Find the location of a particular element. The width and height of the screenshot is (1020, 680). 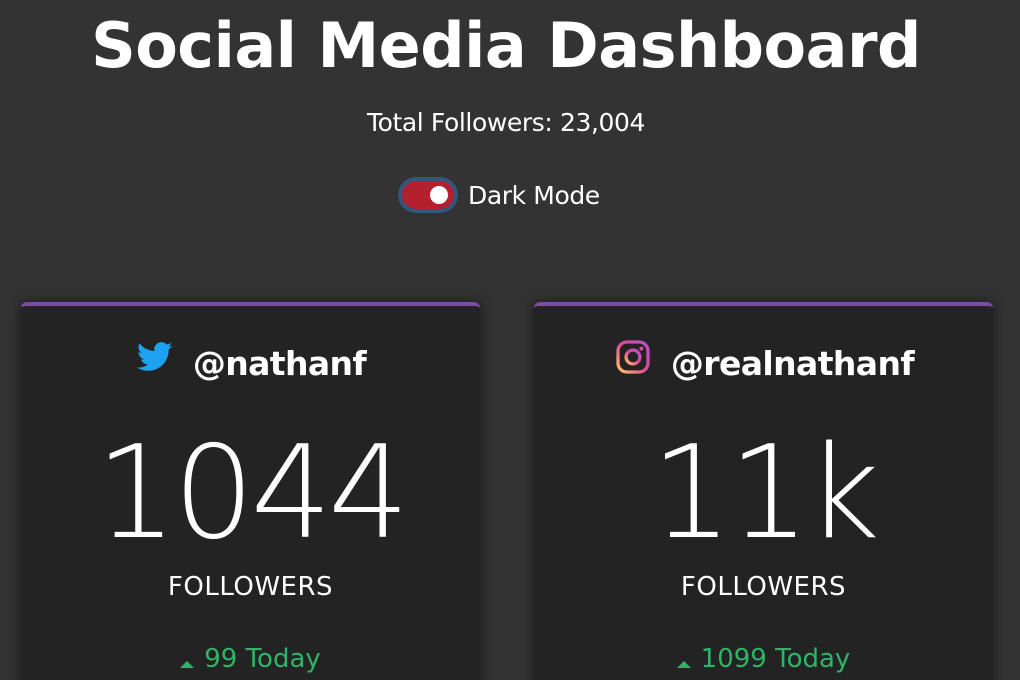

twitter-today-change: 99 Today is located at coordinates (250, 659).